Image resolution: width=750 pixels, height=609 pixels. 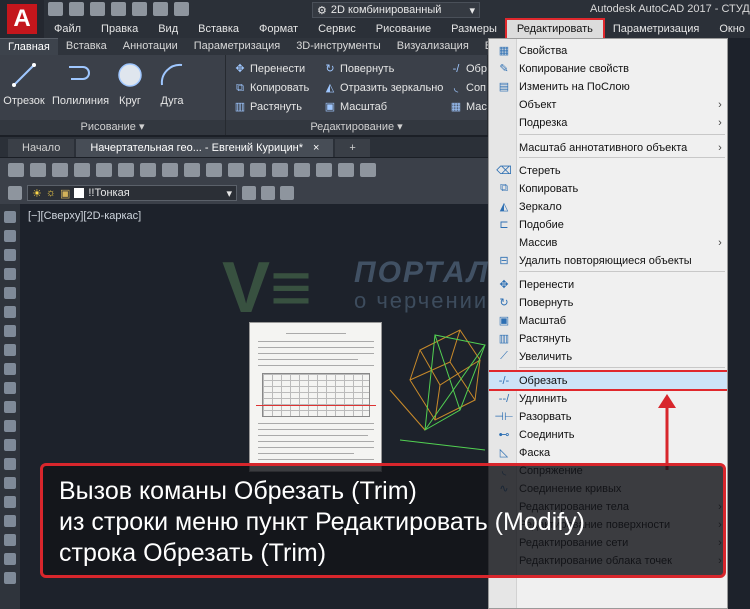 What do you see at coordinates (608, 122) in the screenshot?
I see `menu-item-clip: Подрезка ›` at bounding box center [608, 122].